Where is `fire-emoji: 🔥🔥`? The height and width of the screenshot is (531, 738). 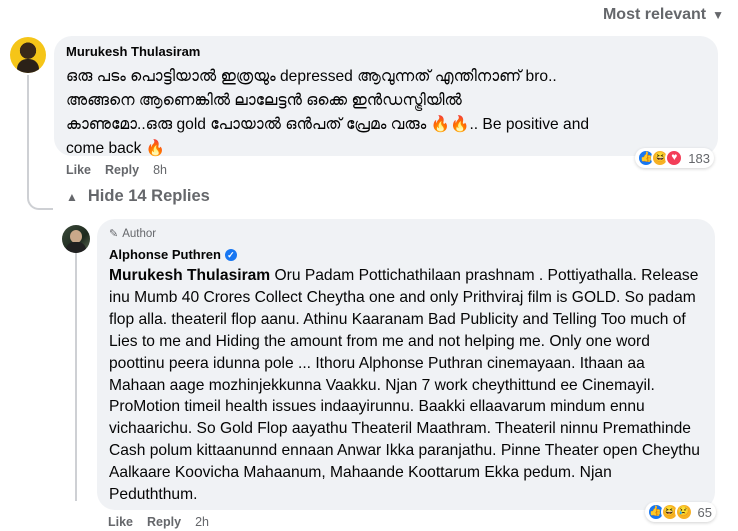 fire-emoji: 🔥🔥 is located at coordinates (450, 124).